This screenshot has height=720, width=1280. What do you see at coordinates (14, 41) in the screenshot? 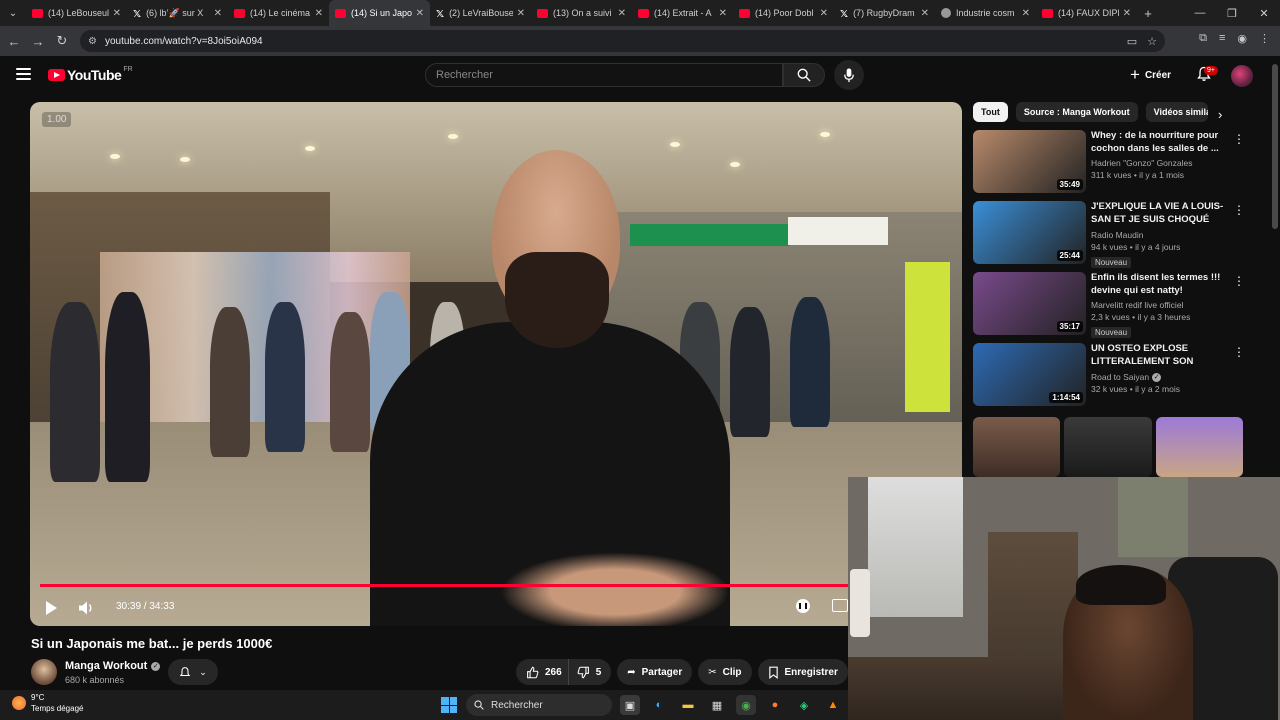
I see `back-arrow-icon: ←` at bounding box center [14, 41].